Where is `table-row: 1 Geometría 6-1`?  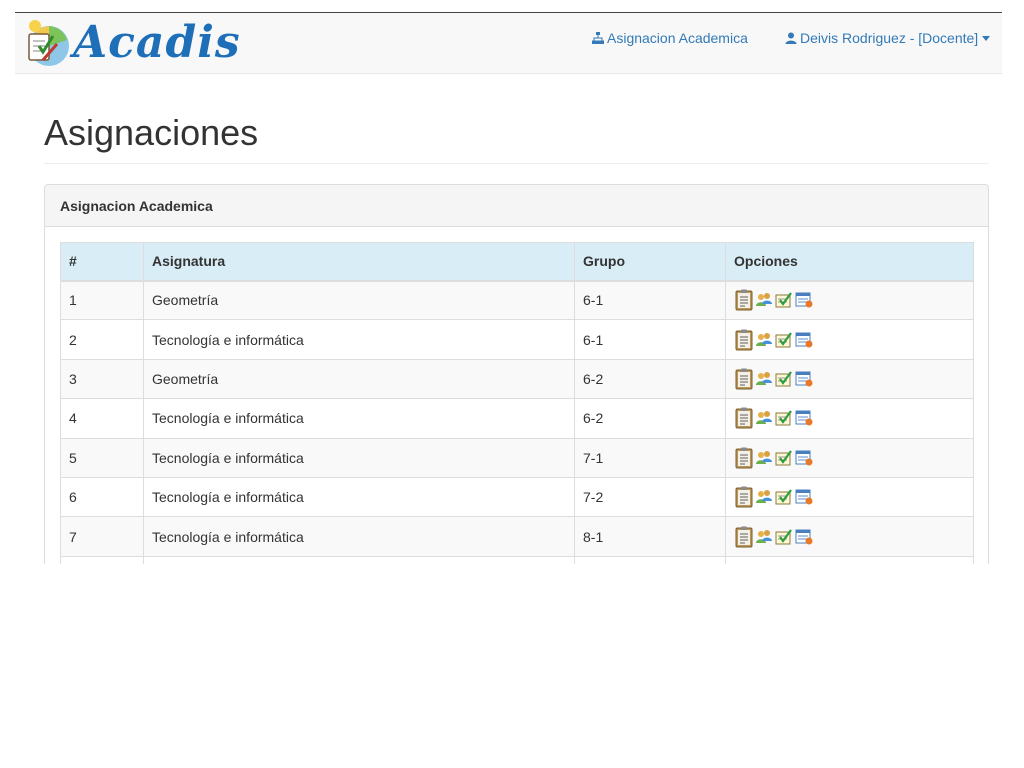 table-row: 1 Geometría 6-1 is located at coordinates (517, 300).